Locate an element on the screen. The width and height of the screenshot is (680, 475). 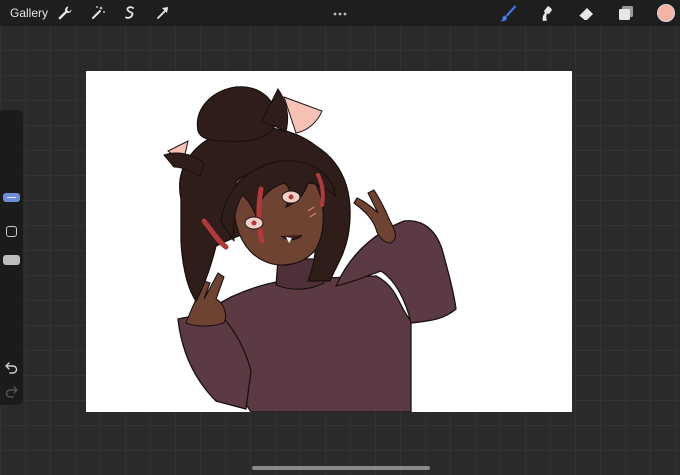
opacity-slider is located at coordinates (11, 260).